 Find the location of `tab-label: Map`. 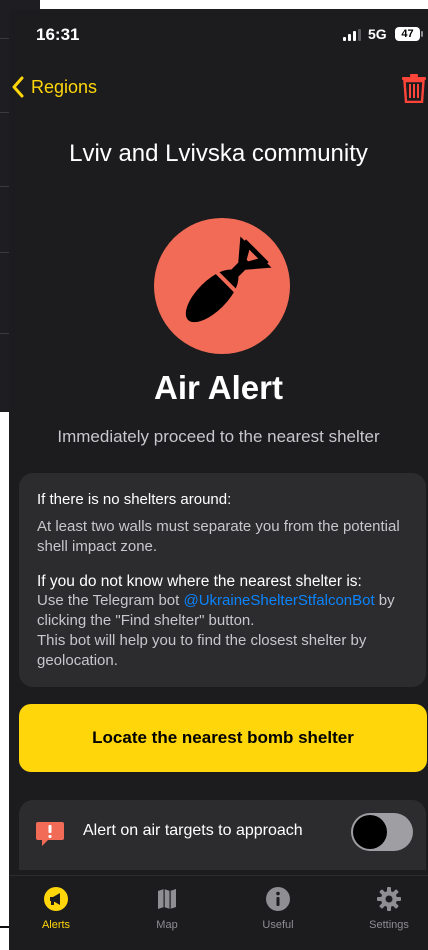

tab-label: Map is located at coordinates (167, 925).